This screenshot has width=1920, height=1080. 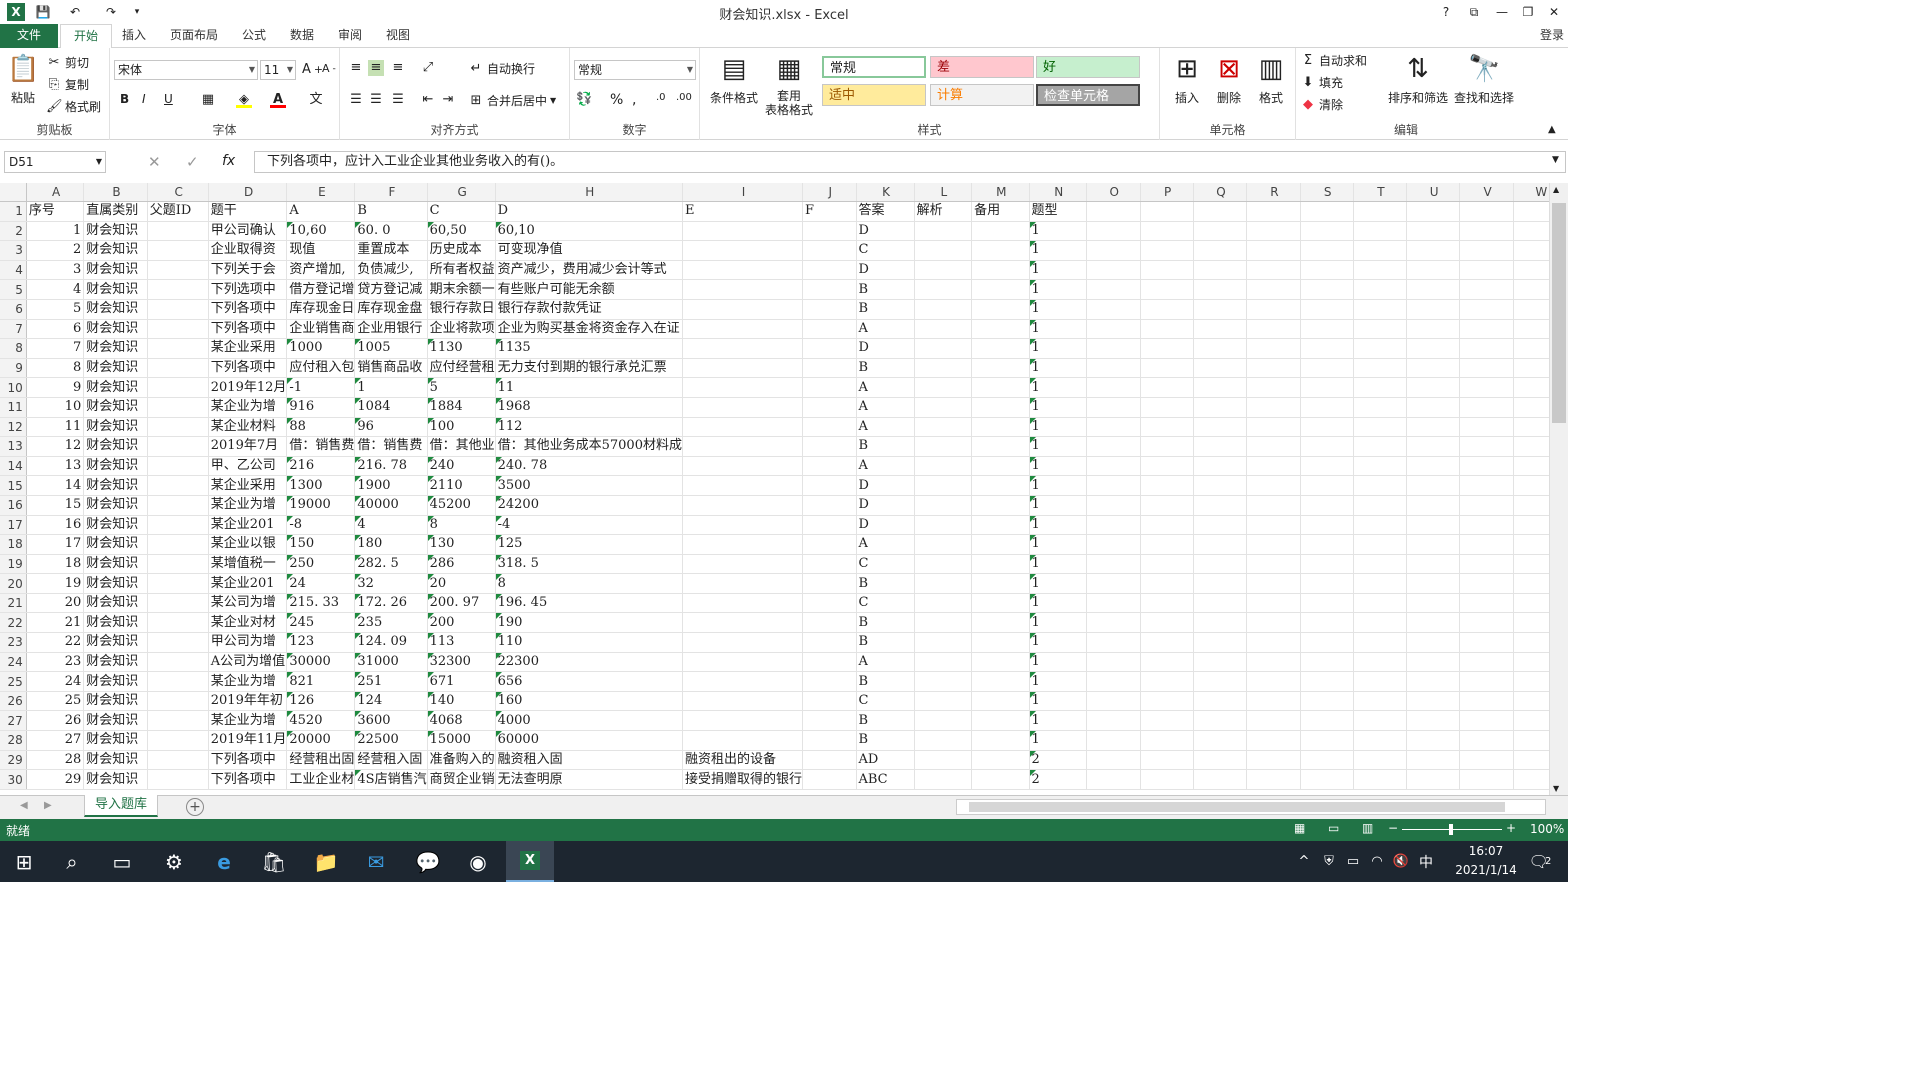 I want to click on name-box: D51 ▼, so click(x=55, y=162).